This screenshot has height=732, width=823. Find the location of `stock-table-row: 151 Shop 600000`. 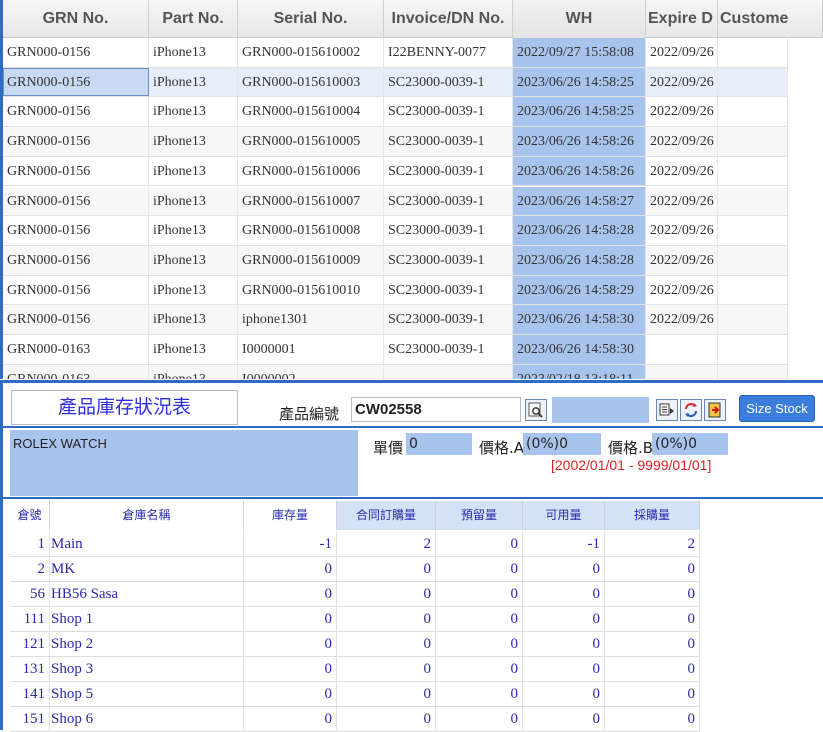

stock-table-row: 151 Shop 600000 is located at coordinates (355, 719).